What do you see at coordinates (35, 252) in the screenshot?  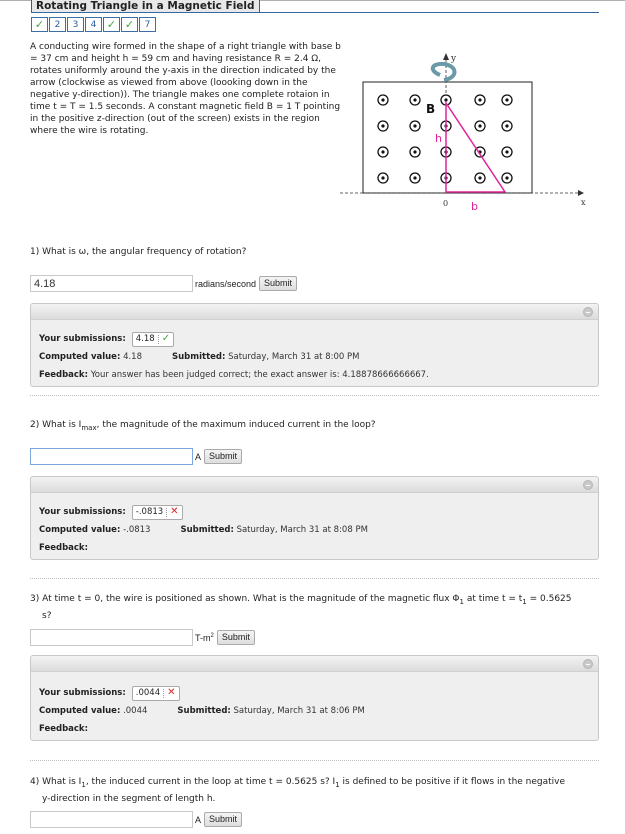 I see `question-number: 1)` at bounding box center [35, 252].